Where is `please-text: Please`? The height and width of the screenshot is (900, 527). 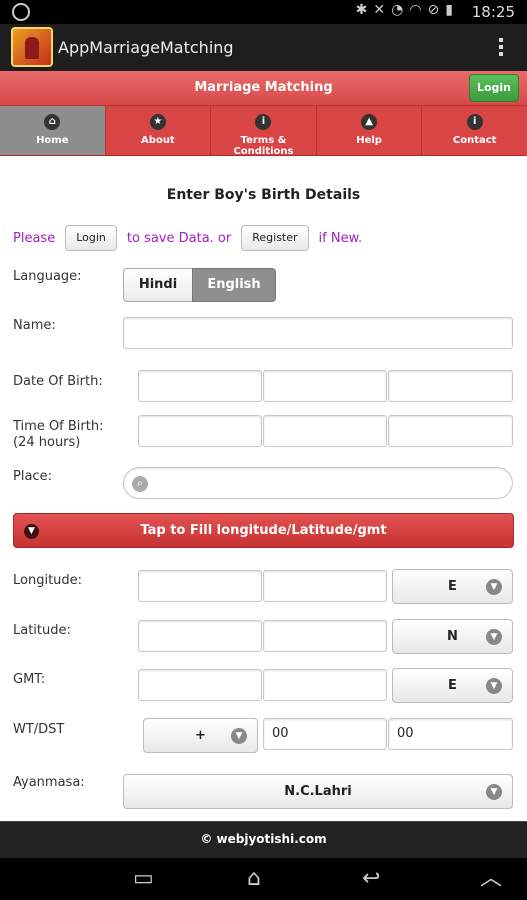
please-text: Please is located at coordinates (34, 238).